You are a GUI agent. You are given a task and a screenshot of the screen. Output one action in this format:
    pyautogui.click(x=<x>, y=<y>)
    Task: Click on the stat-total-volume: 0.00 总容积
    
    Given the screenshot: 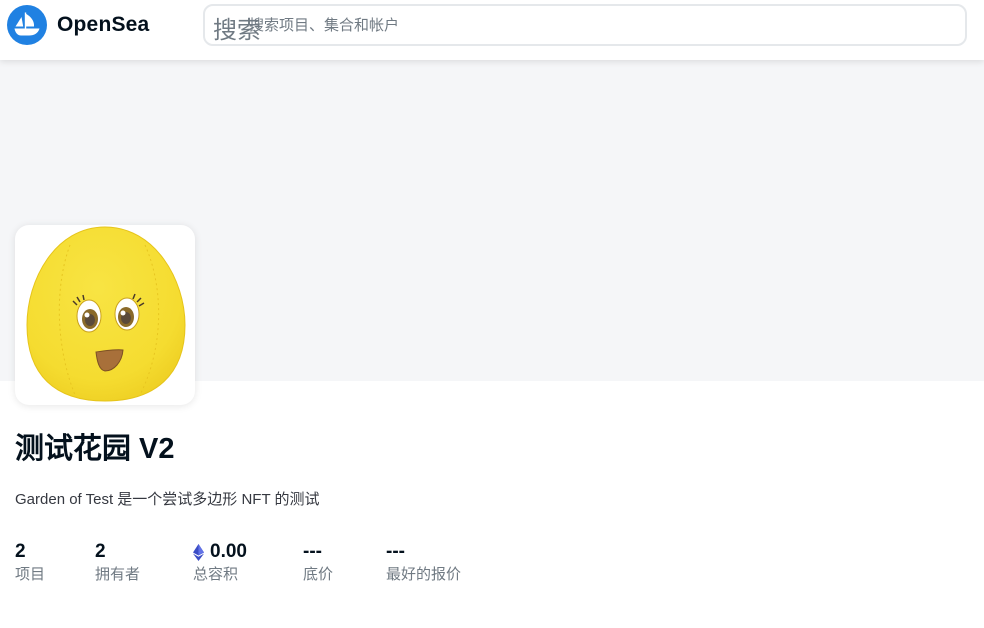 What is the action you would take?
    pyautogui.click(x=220, y=562)
    